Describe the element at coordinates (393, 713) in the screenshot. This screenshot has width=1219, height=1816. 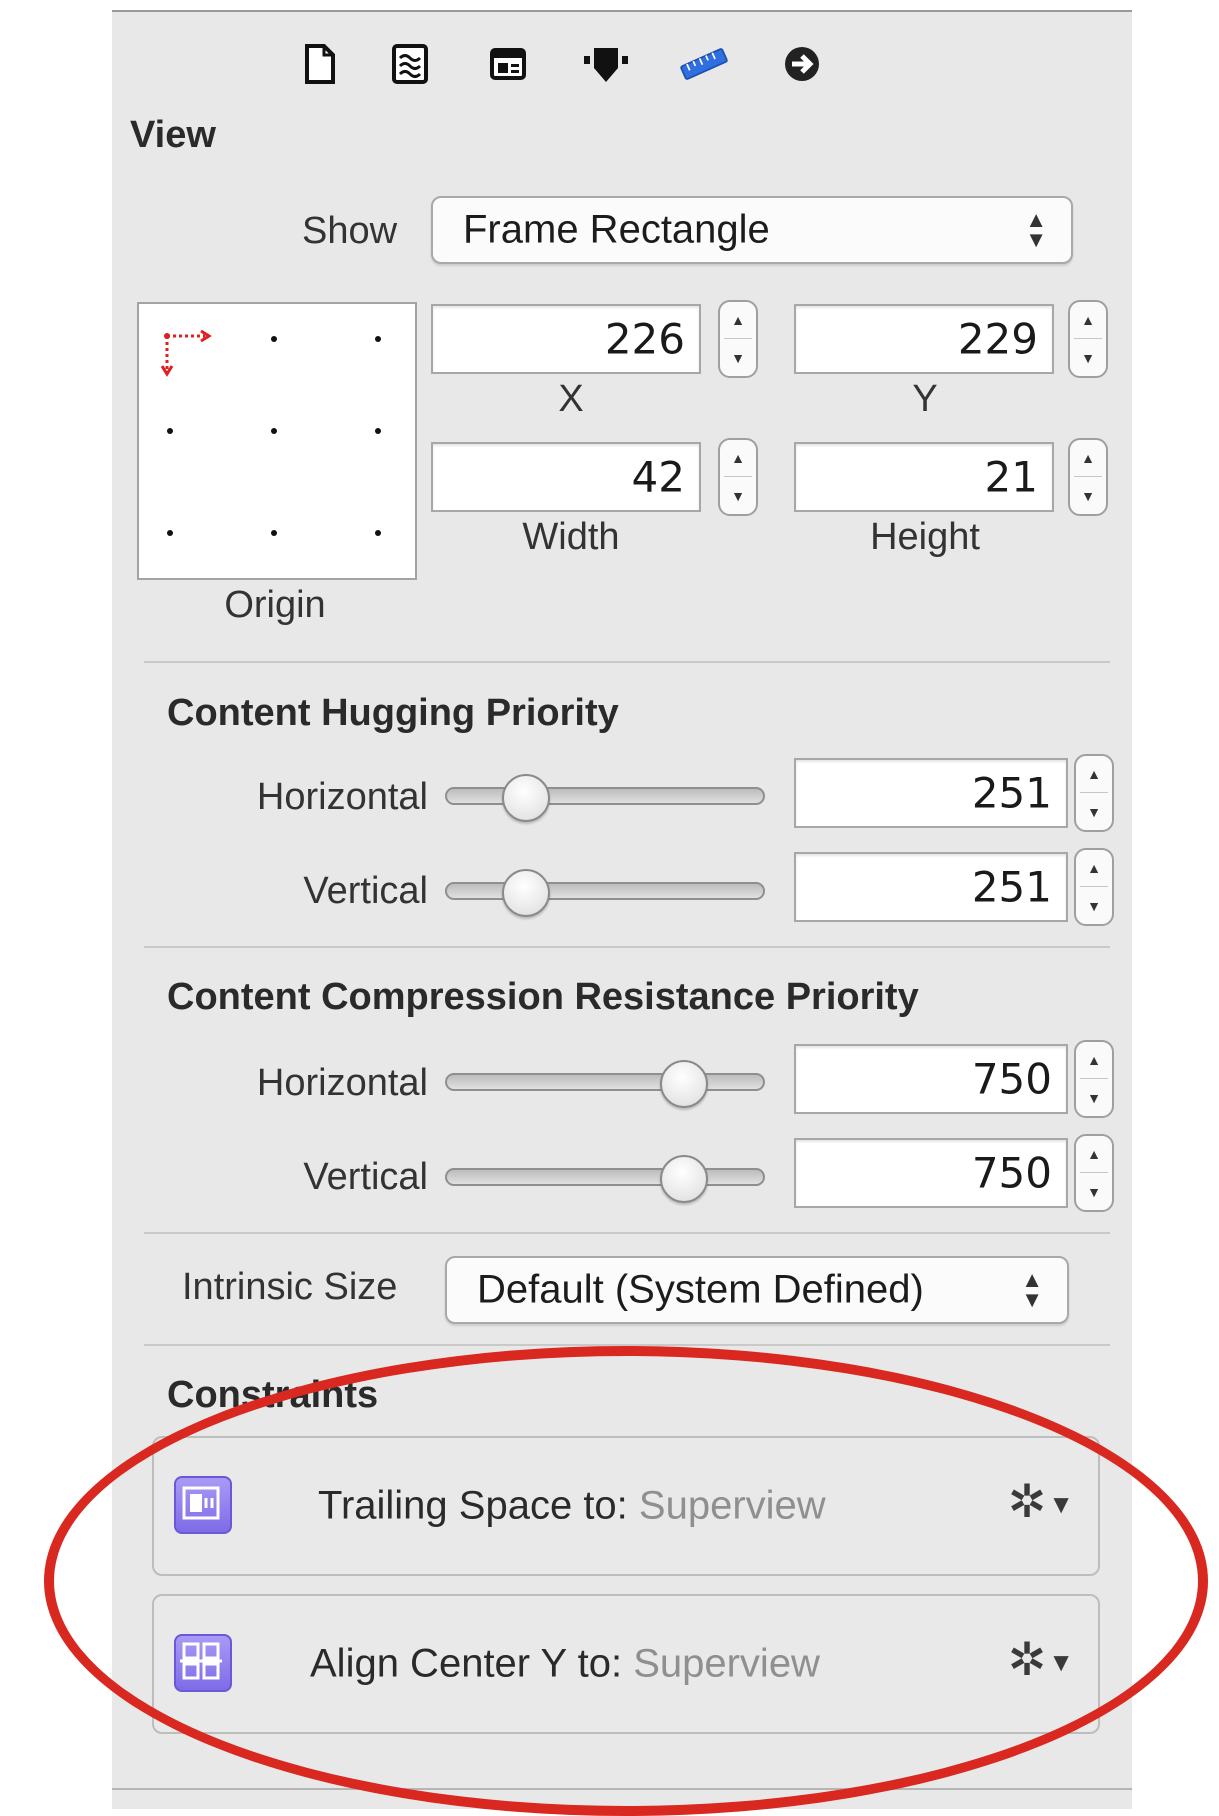
I see `hugging-section-title: Content Hugging Priority` at that location.